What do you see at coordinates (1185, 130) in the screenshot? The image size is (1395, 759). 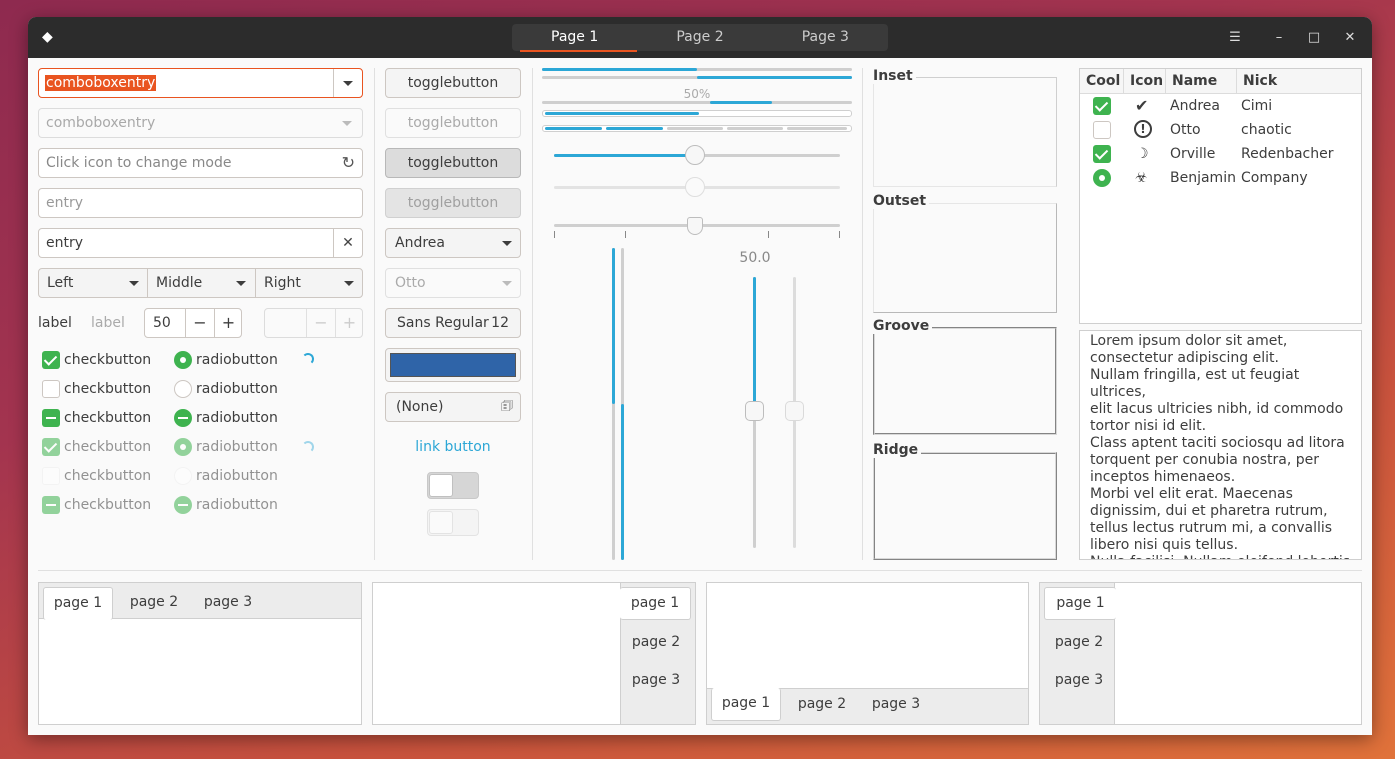 I see `tree-cell-name: Otto` at bounding box center [1185, 130].